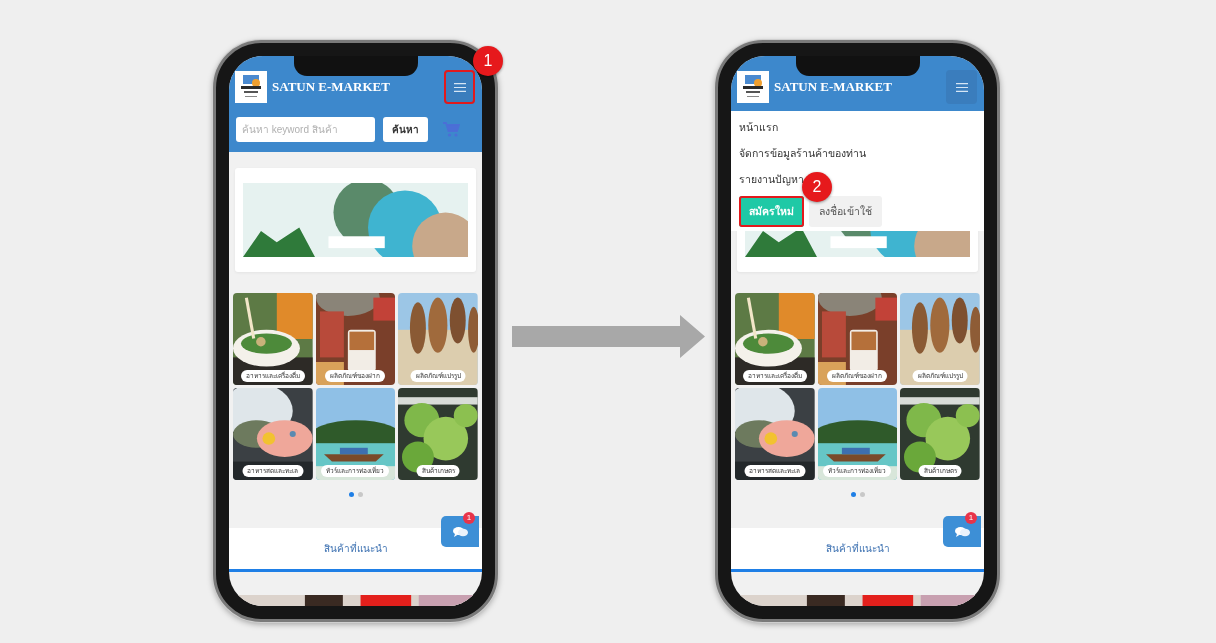  What do you see at coordinates (758, 127) in the screenshot?
I see `menu-item: หน้าแรก` at bounding box center [758, 127].